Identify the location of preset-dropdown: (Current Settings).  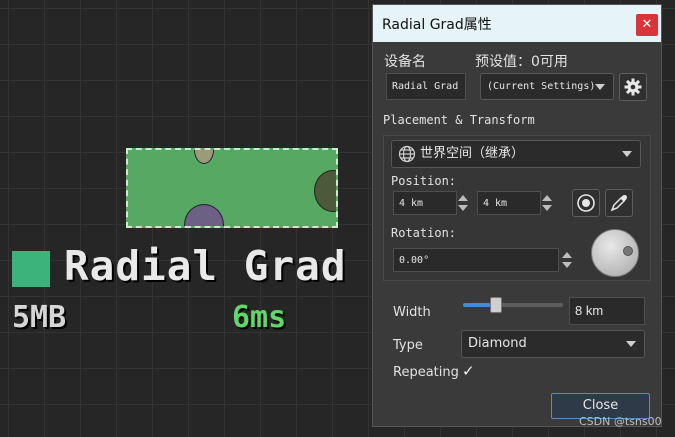
(547, 86).